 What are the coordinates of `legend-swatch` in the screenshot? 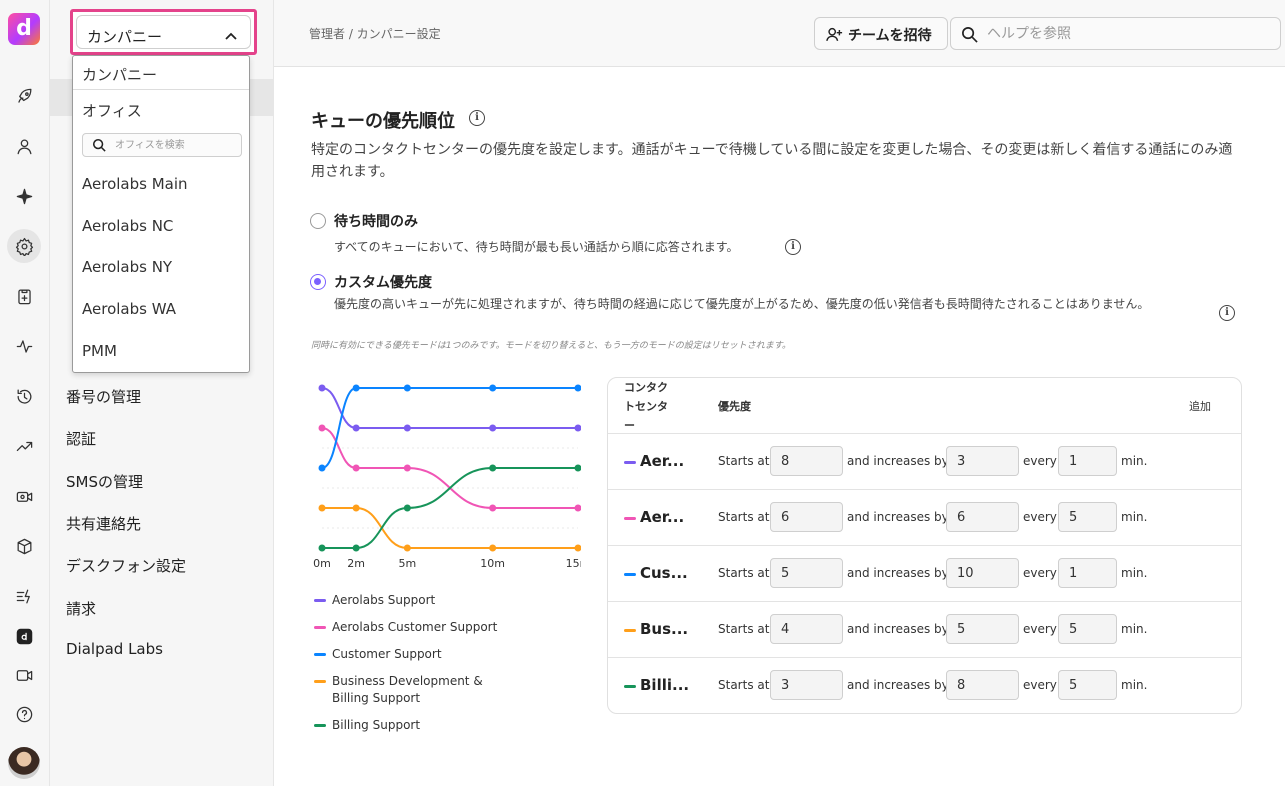 It's located at (320, 654).